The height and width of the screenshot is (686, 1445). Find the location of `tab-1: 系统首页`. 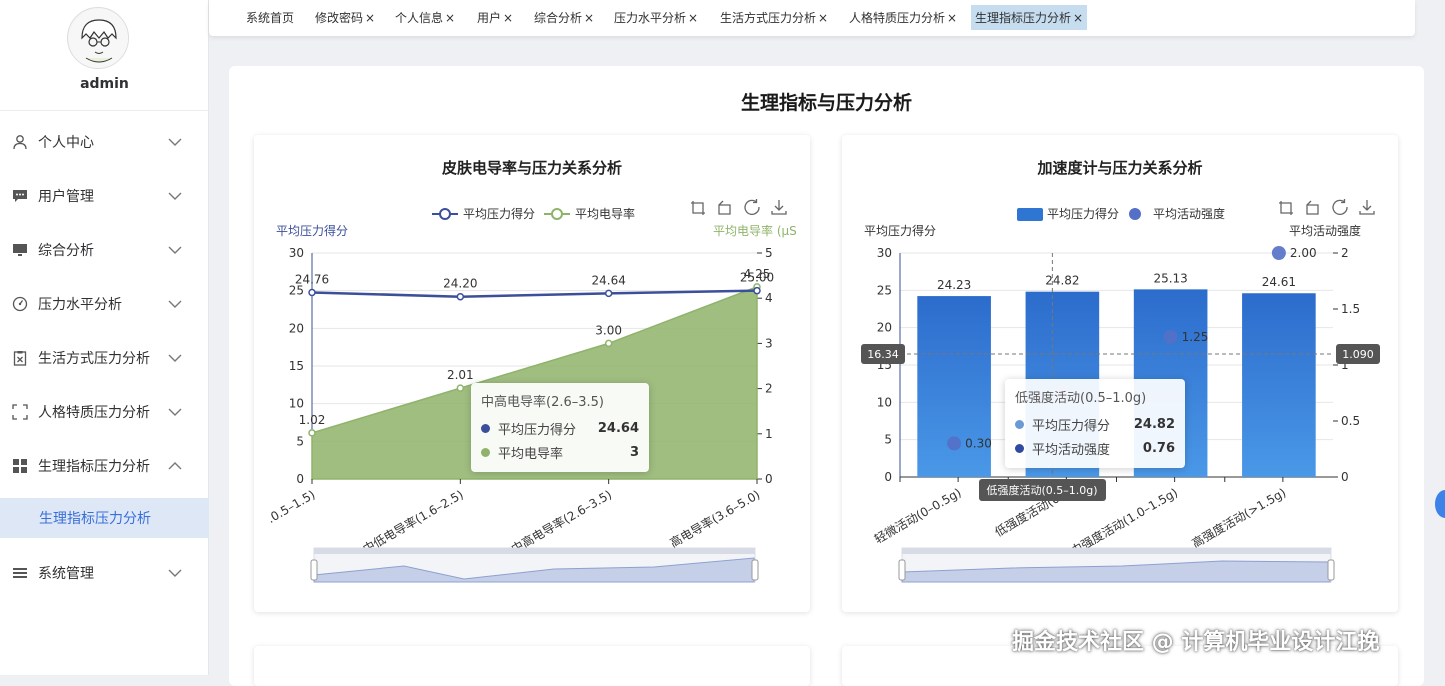

tab-1: 系统首页 is located at coordinates (270, 17).